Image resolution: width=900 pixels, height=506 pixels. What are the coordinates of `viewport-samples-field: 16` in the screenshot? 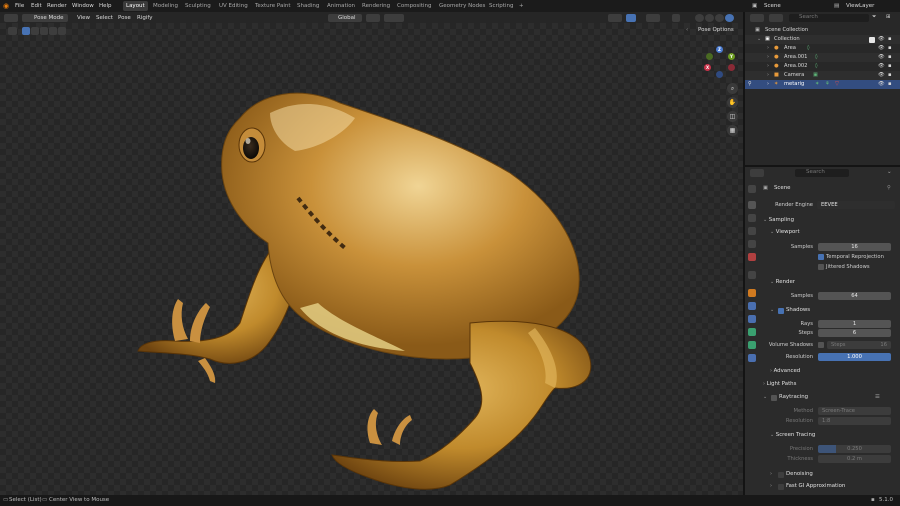 It's located at (854, 247).